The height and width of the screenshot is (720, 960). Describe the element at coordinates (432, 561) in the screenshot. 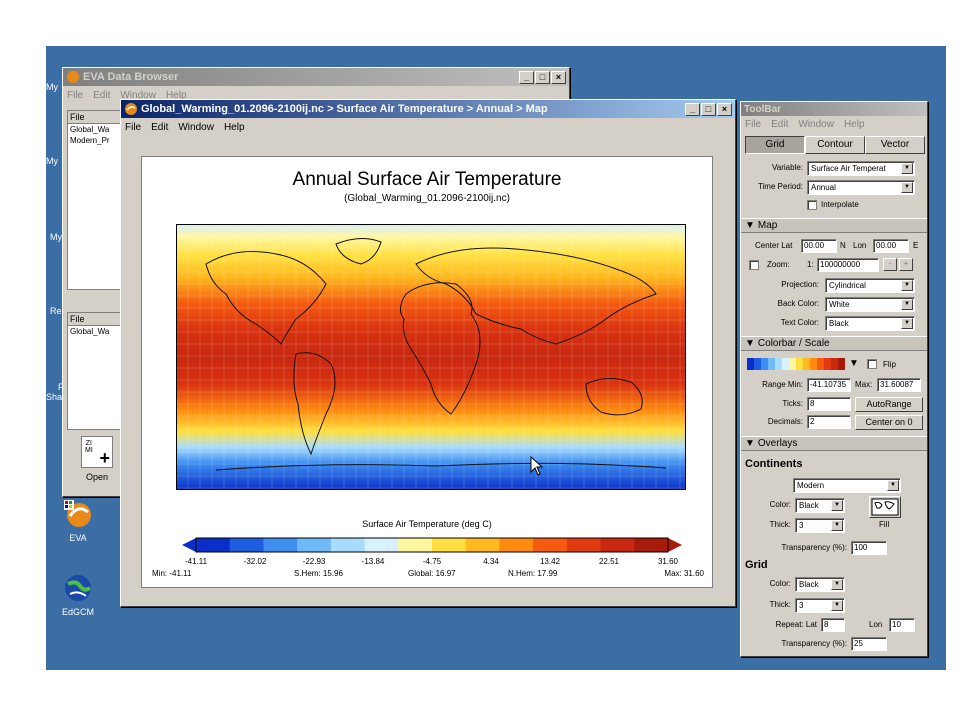

I see `colorbar-tick-label: -4.75` at that location.